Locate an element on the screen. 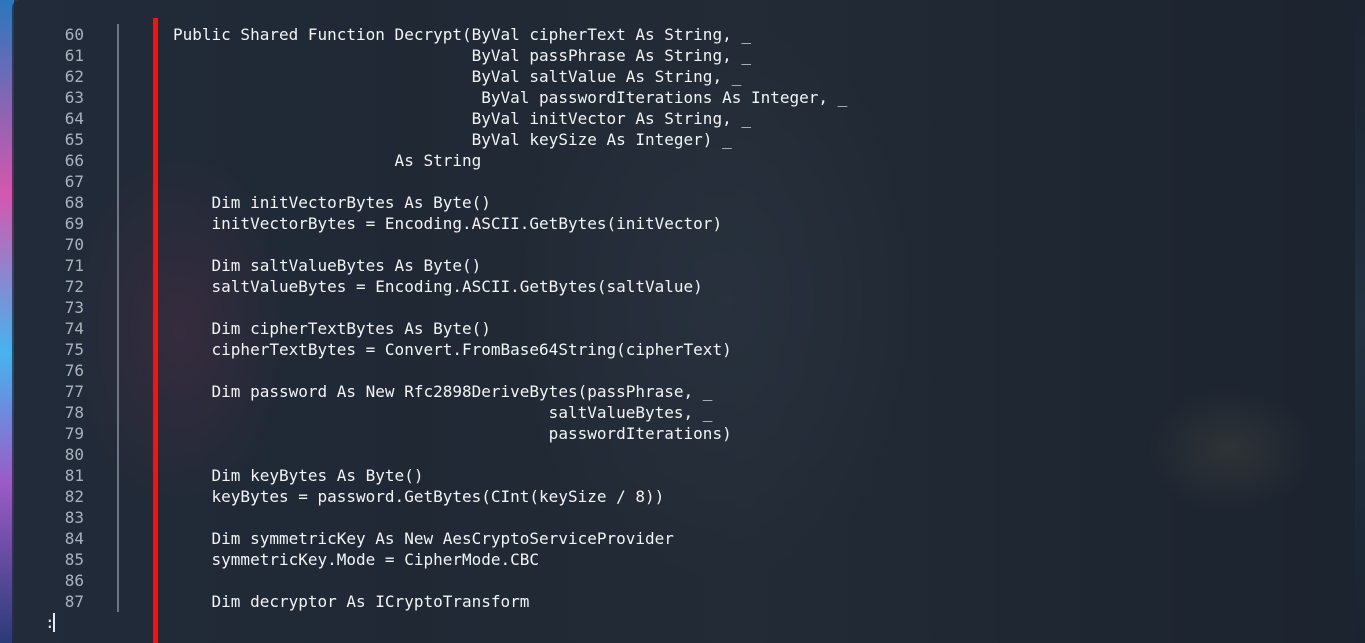 Image resolution: width=1365 pixels, height=643 pixels. code-line: Dim decryptor As ICryptoTransform is located at coordinates (351, 601).